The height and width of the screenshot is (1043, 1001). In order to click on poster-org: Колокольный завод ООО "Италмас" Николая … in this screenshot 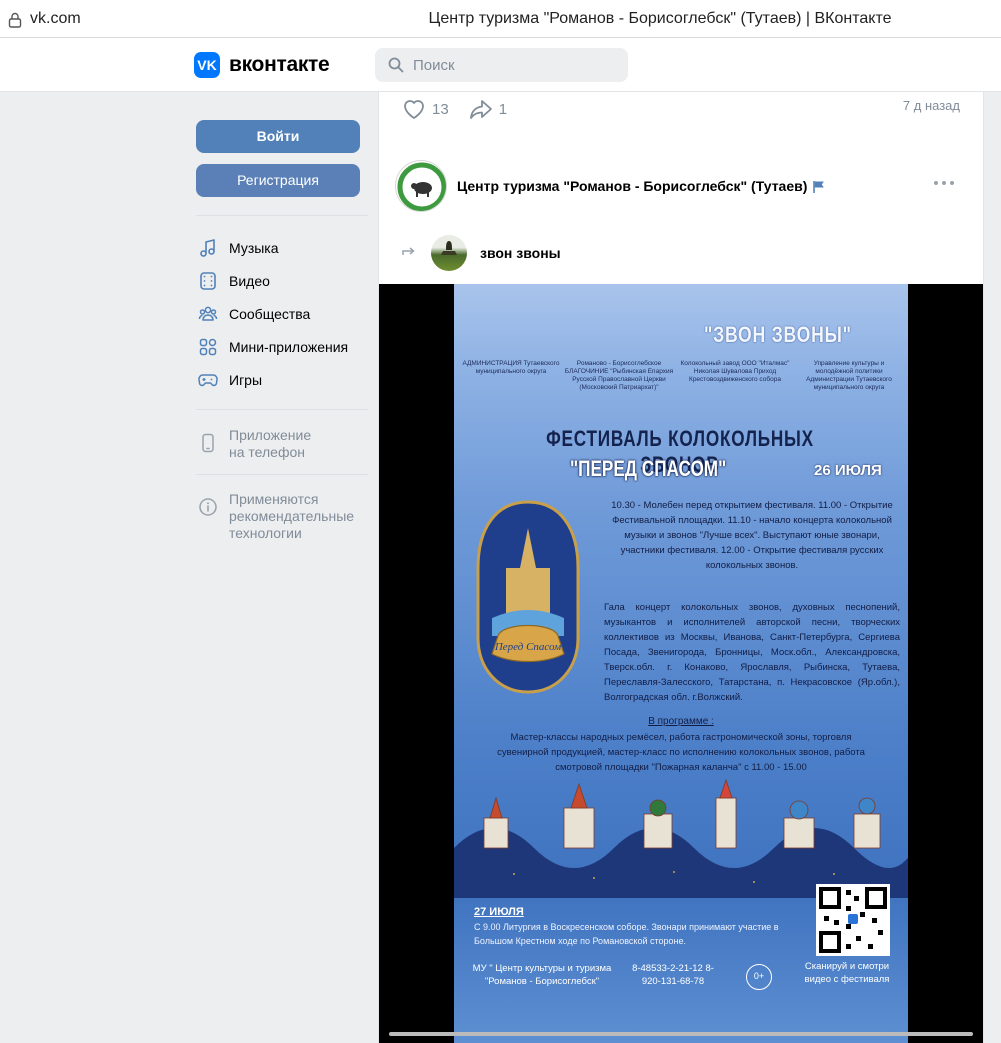, I will do `click(735, 371)`.